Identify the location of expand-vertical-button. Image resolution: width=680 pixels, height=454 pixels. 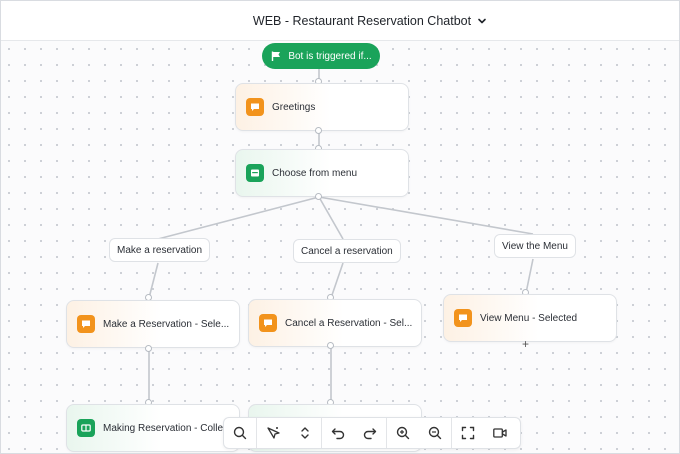
(305, 433).